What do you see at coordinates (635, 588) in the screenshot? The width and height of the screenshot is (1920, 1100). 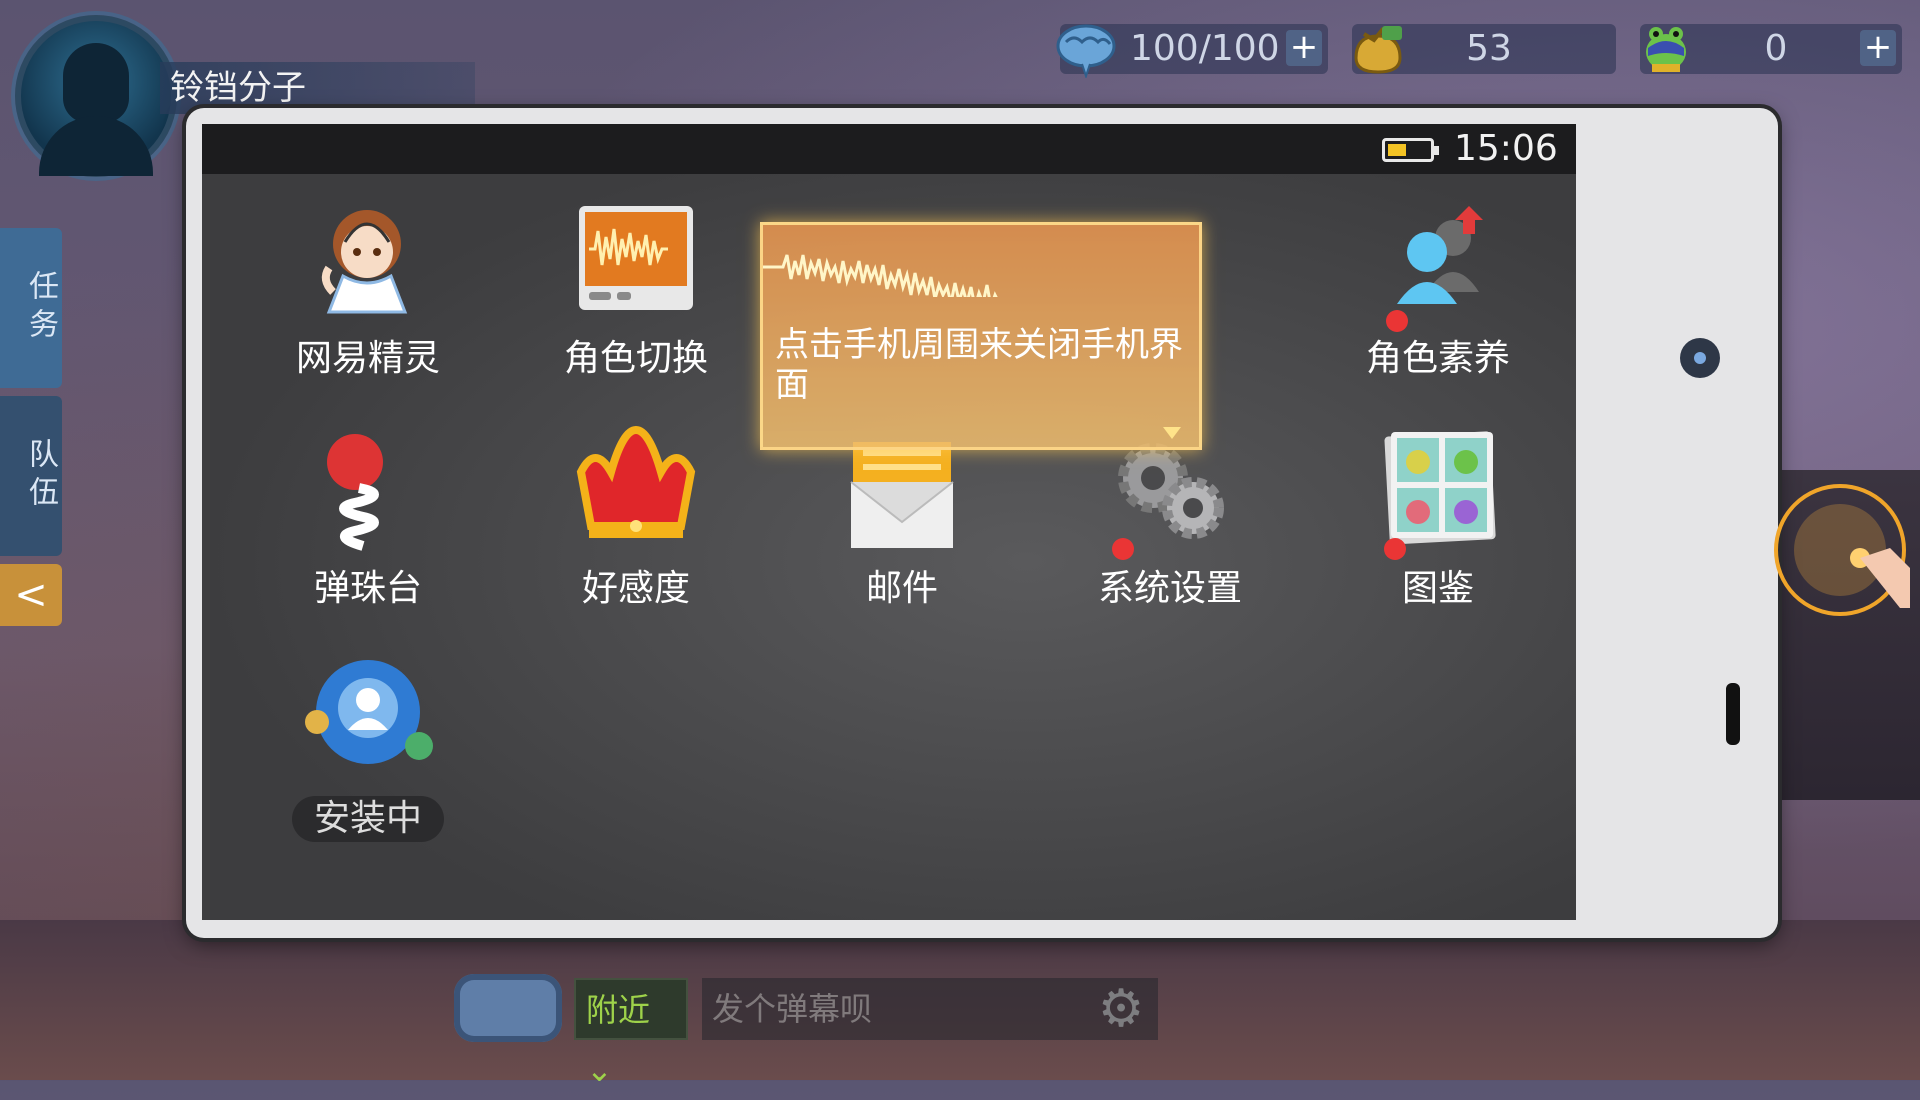 I see `app-label: 好感度` at bounding box center [635, 588].